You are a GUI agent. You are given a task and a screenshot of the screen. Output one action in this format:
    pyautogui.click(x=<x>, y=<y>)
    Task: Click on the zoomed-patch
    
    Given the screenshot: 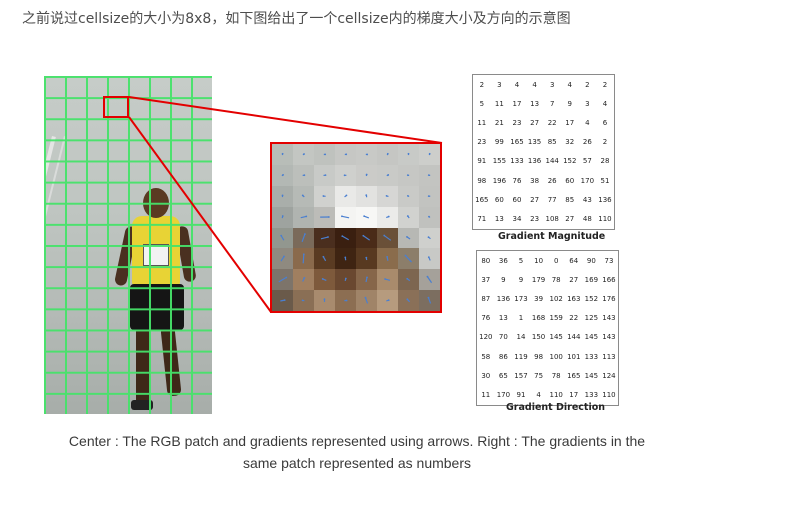 What is the action you would take?
    pyautogui.click(x=356, y=227)
    